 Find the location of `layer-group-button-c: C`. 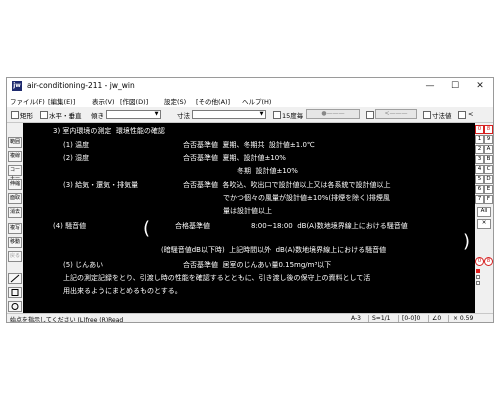

layer-group-button-c: C is located at coordinates (488, 169).